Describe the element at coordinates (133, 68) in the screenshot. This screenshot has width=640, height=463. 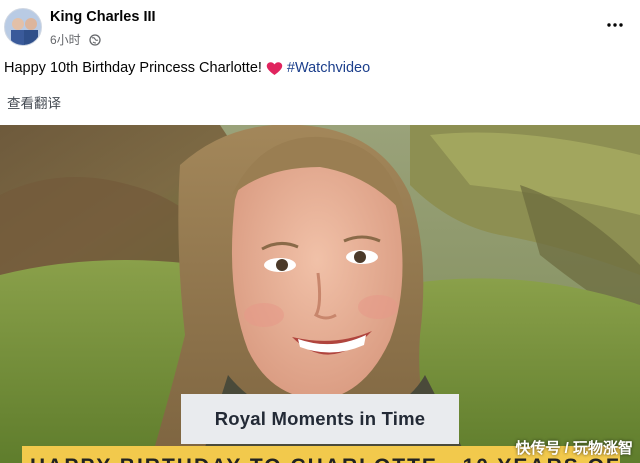
I see `caption-text: Happy 10th Birthday Princess Charlotte!` at that location.